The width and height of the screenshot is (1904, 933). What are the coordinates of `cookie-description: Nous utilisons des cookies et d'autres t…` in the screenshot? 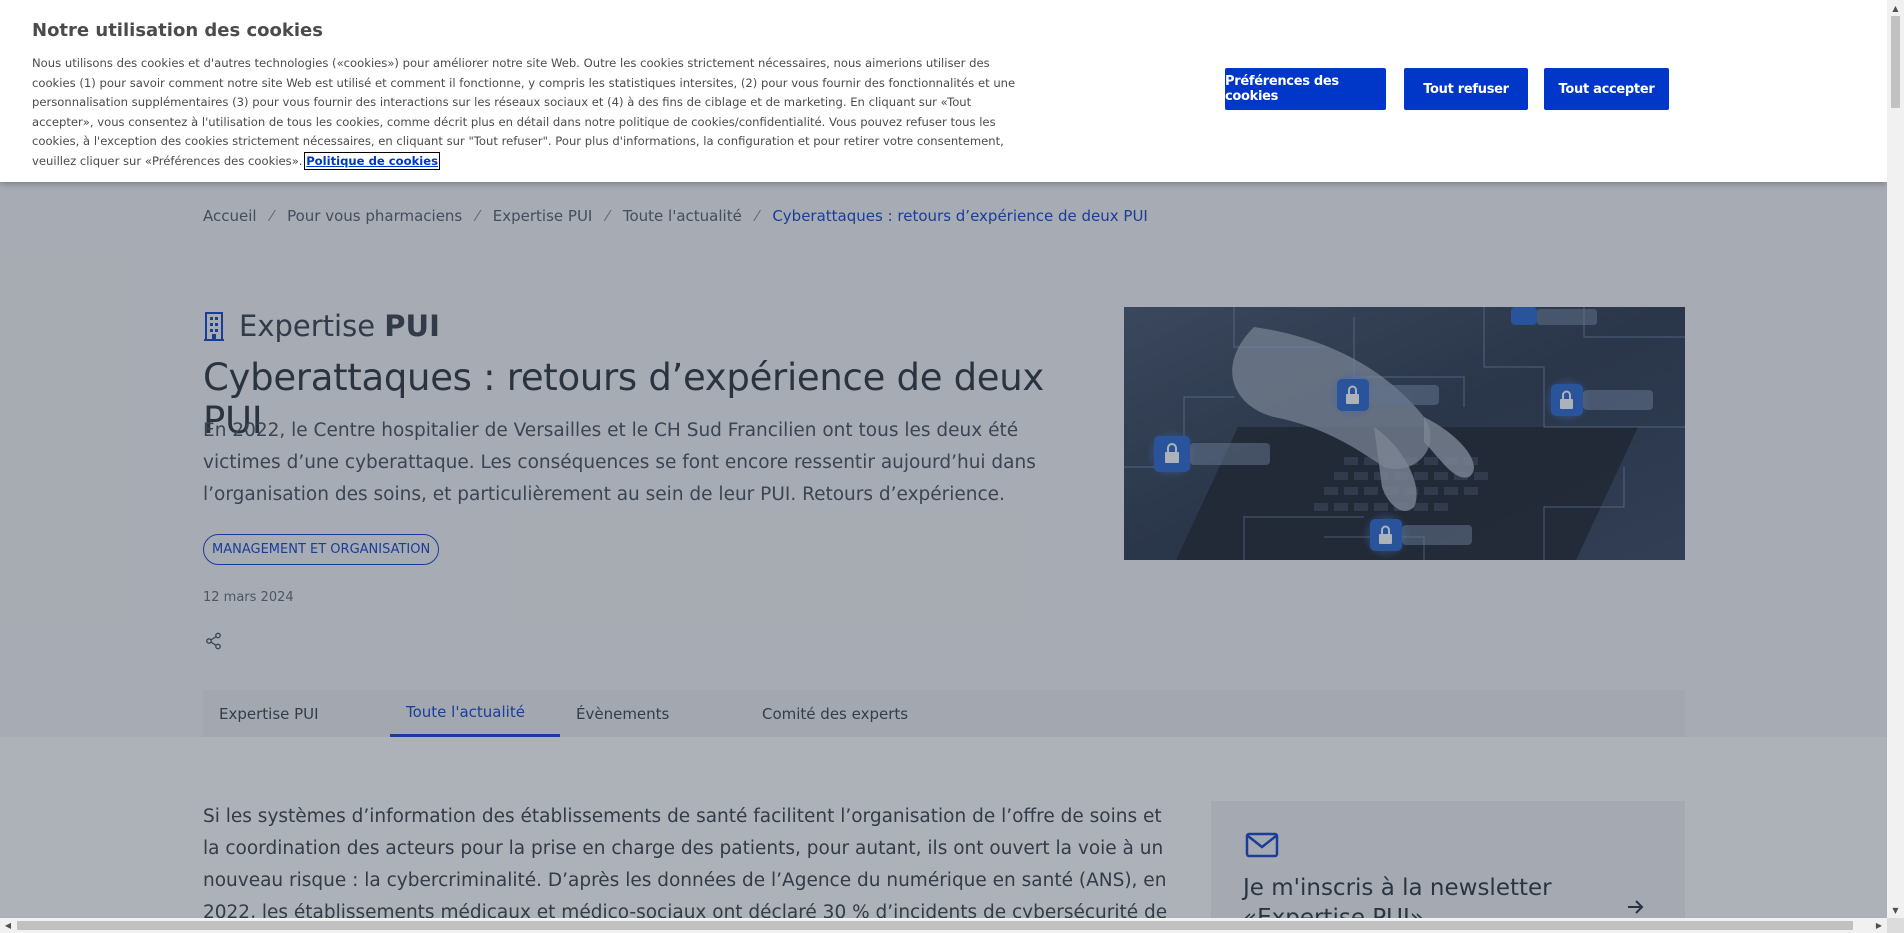 It's located at (532, 112).